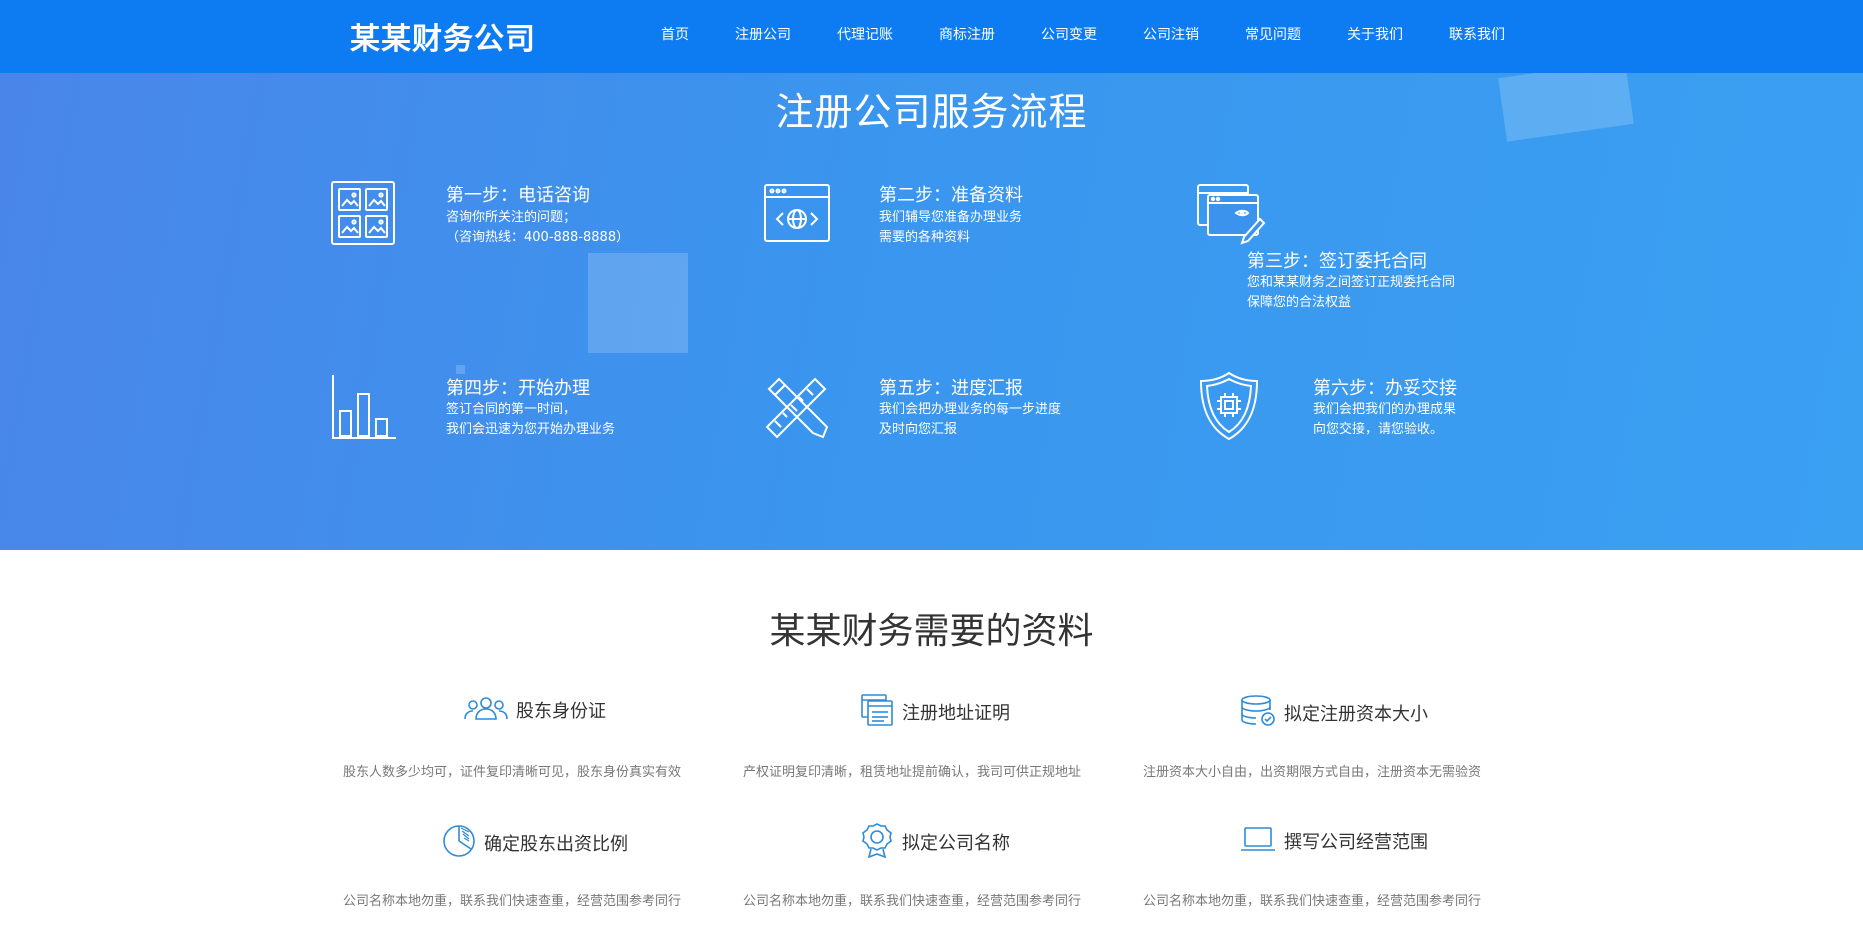 The height and width of the screenshot is (931, 1863). Describe the element at coordinates (1069, 36) in the screenshot. I see `nav-company-change: 公司变更` at that location.